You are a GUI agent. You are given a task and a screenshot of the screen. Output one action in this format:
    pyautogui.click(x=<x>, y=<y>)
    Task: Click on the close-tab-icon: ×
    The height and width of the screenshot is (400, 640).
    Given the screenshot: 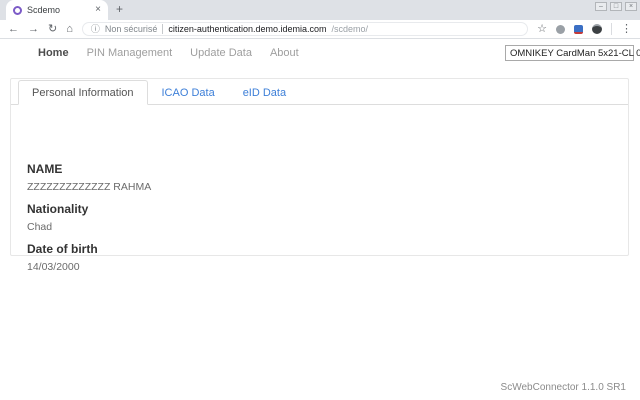 What is the action you would take?
    pyautogui.click(x=98, y=10)
    